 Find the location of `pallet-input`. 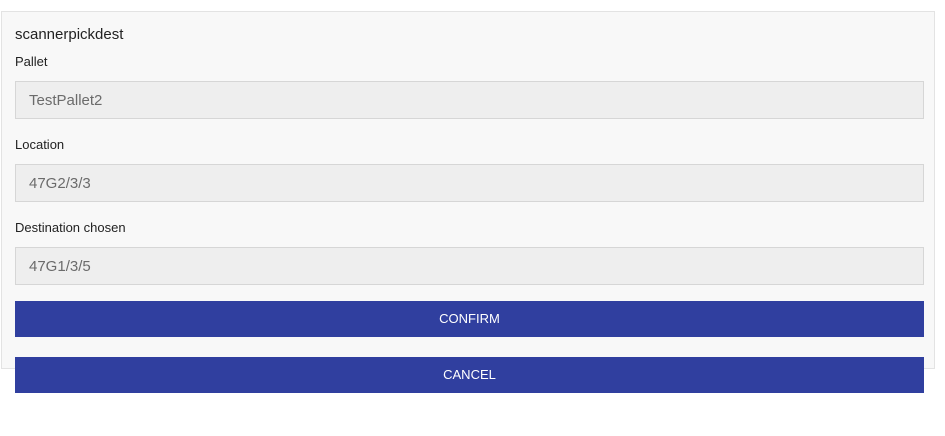

pallet-input is located at coordinates (469, 100).